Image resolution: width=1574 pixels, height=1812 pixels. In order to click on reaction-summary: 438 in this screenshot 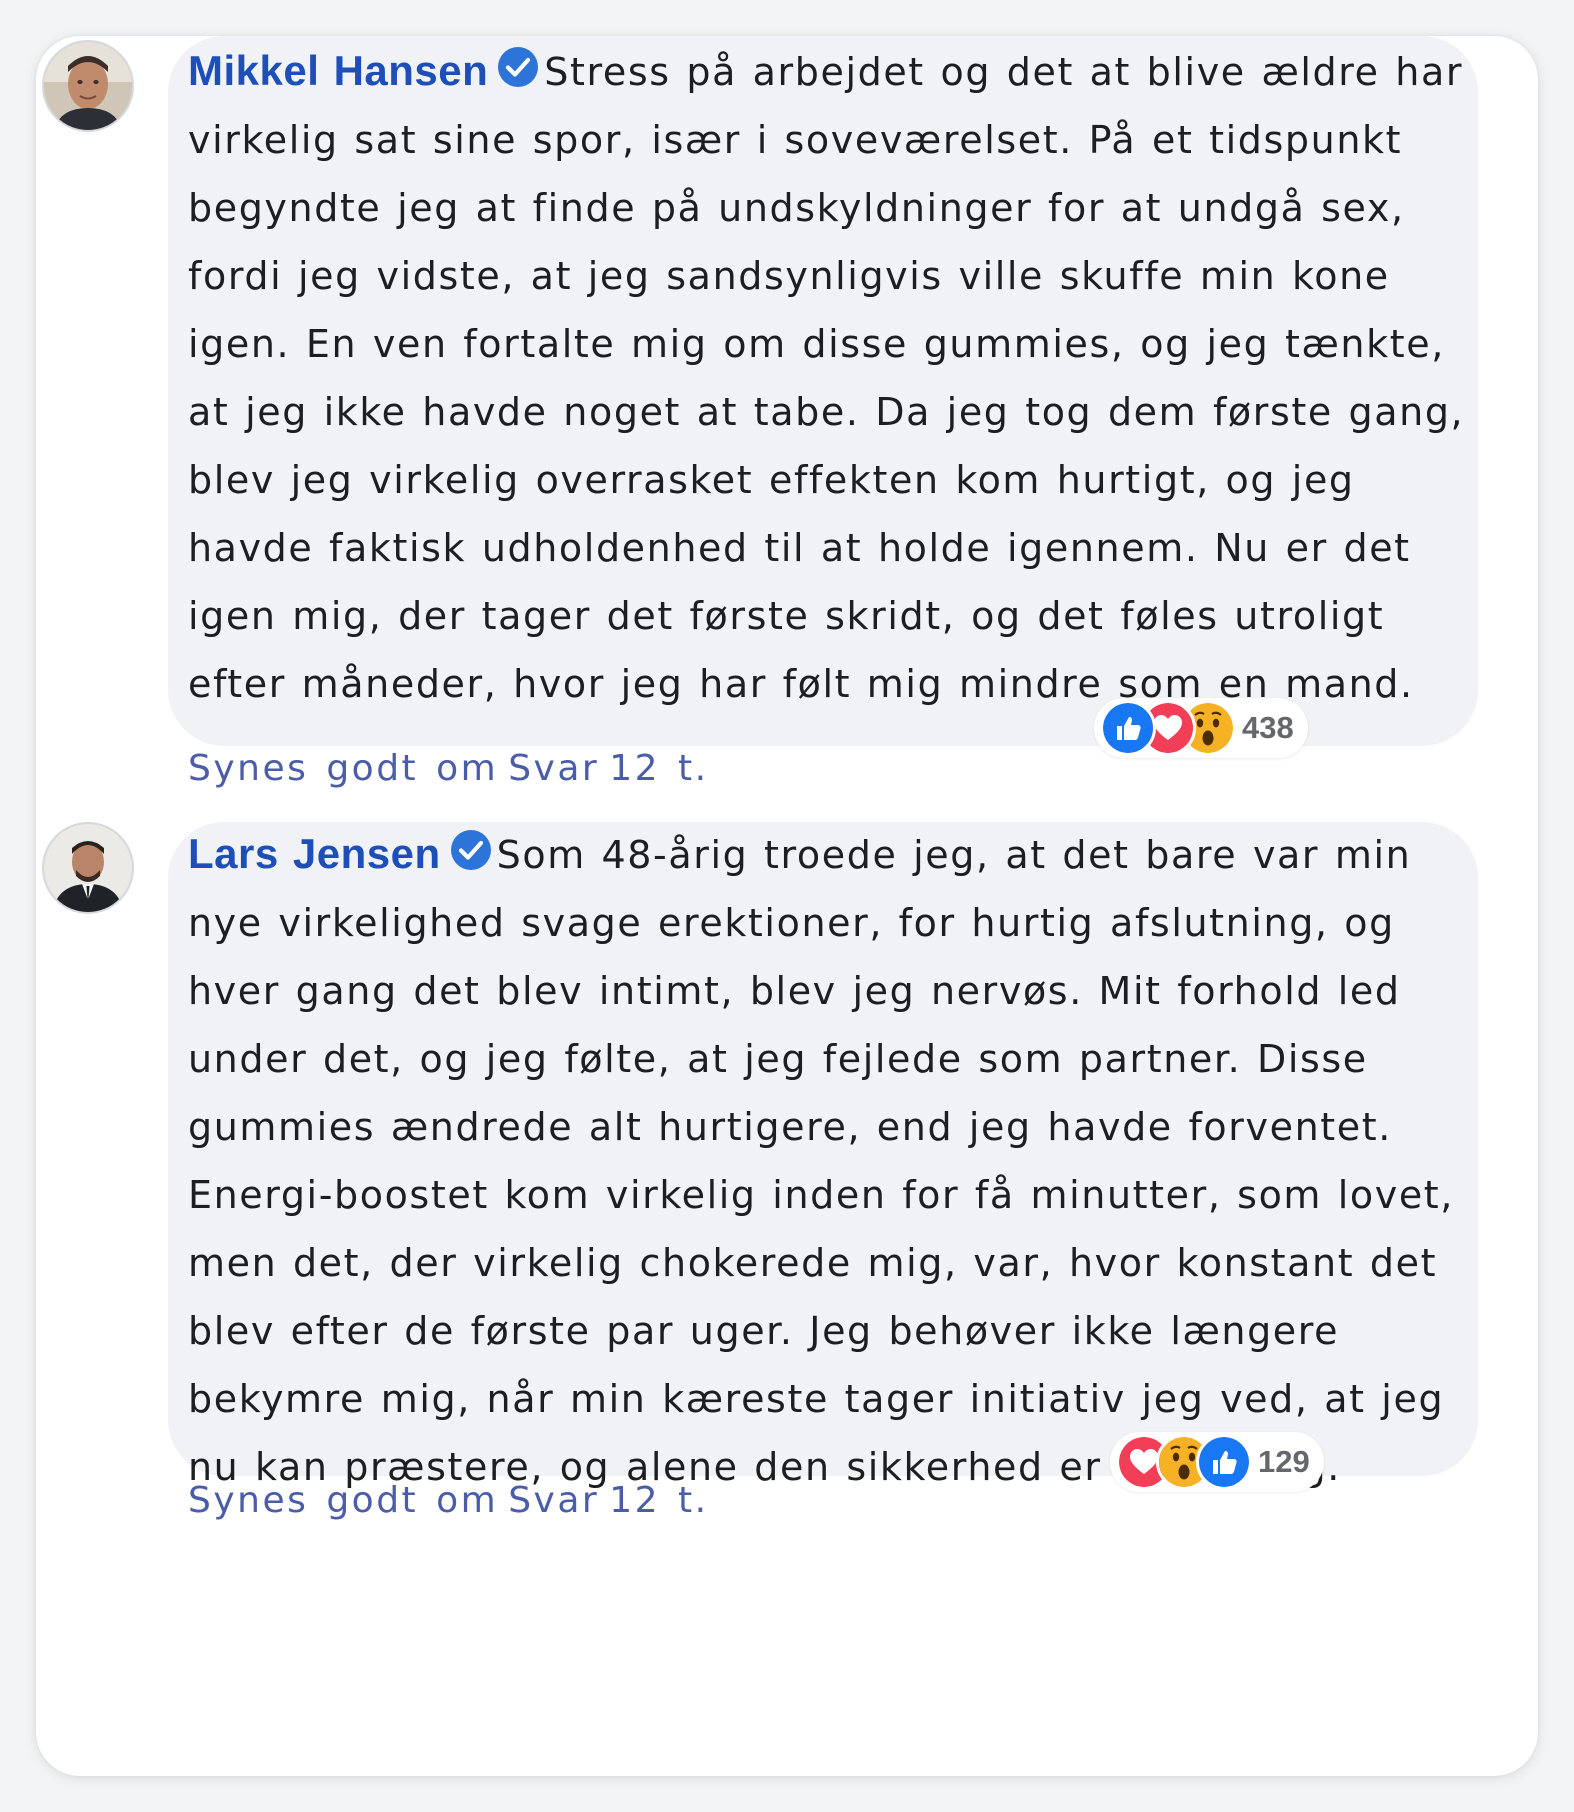, I will do `click(1201, 728)`.